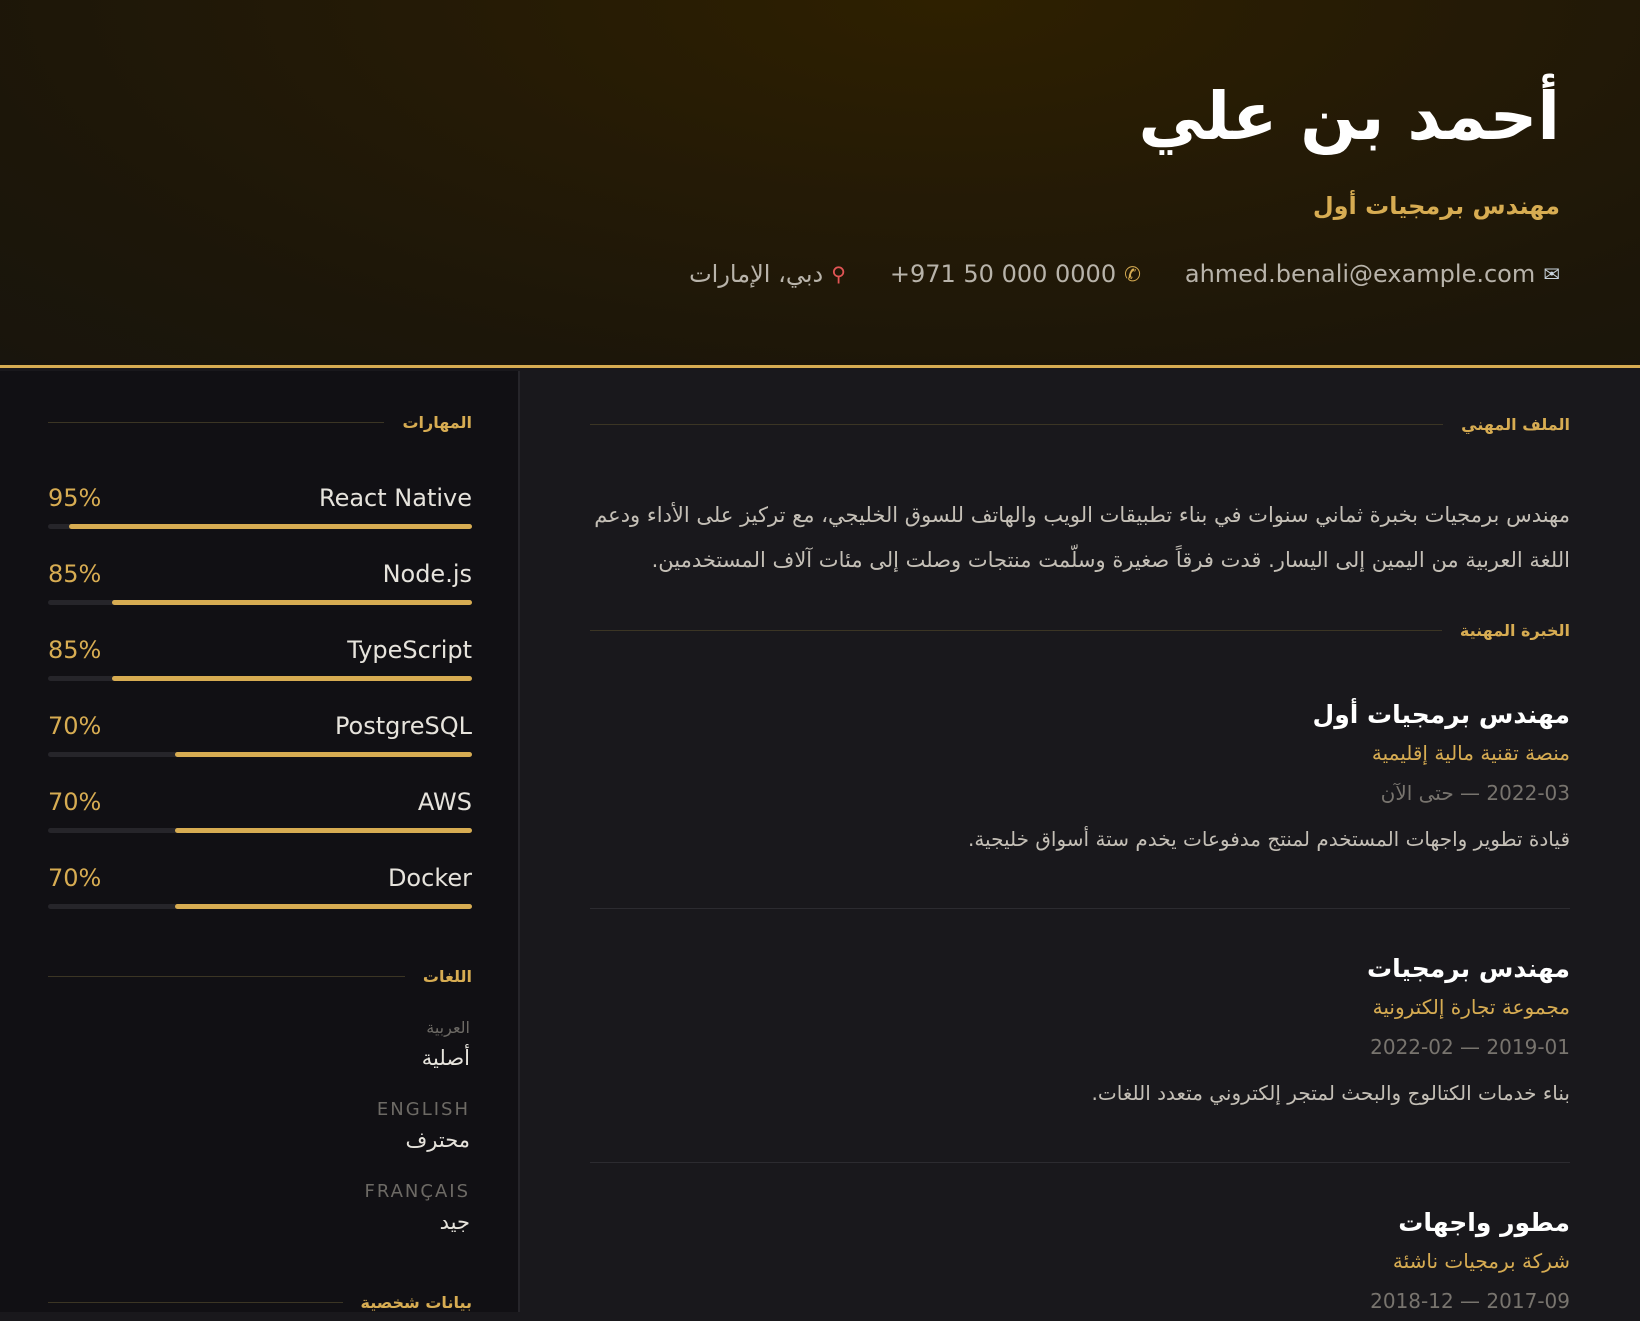  What do you see at coordinates (409, 650) in the screenshot?
I see `skill-name: TypeScript` at bounding box center [409, 650].